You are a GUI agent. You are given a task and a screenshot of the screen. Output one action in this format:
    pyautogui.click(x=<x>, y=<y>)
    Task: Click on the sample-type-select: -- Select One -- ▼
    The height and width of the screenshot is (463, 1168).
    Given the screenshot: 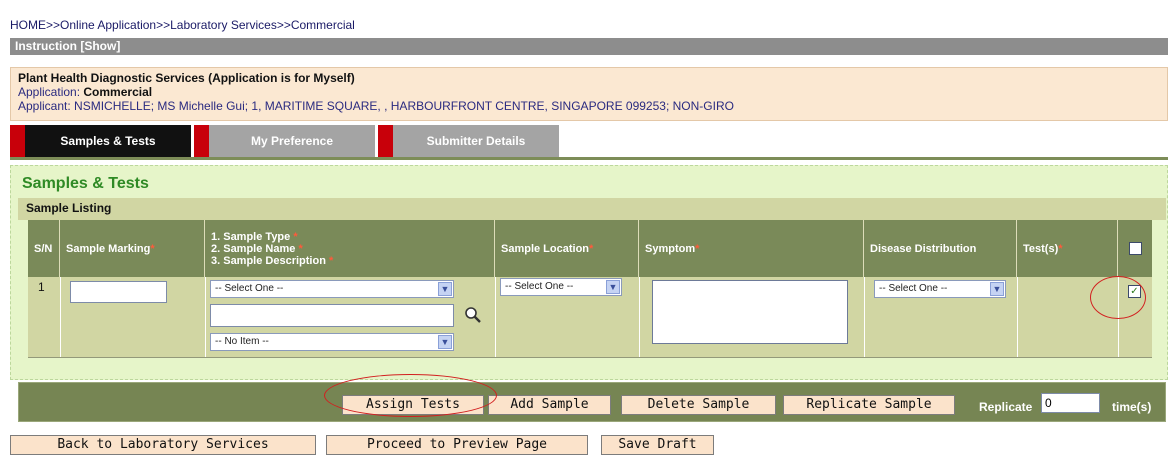 What is the action you would take?
    pyautogui.click(x=332, y=289)
    